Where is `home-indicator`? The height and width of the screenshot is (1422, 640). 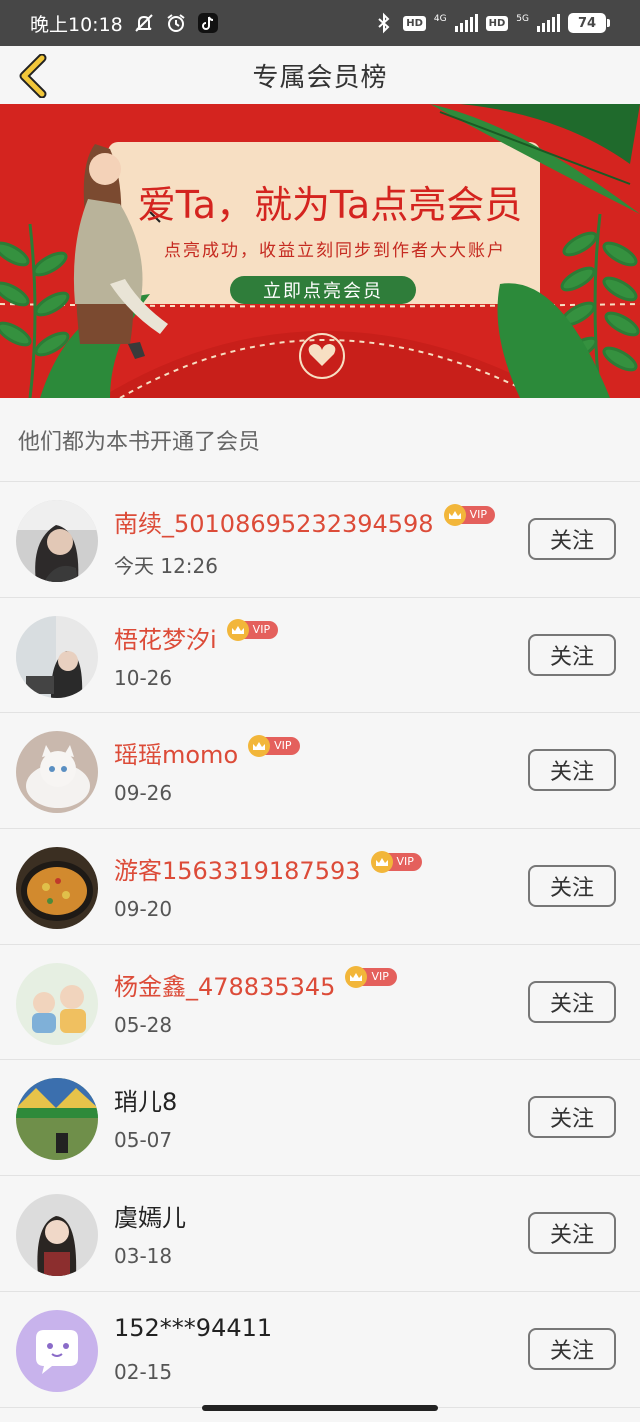
home-indicator is located at coordinates (320, 1408).